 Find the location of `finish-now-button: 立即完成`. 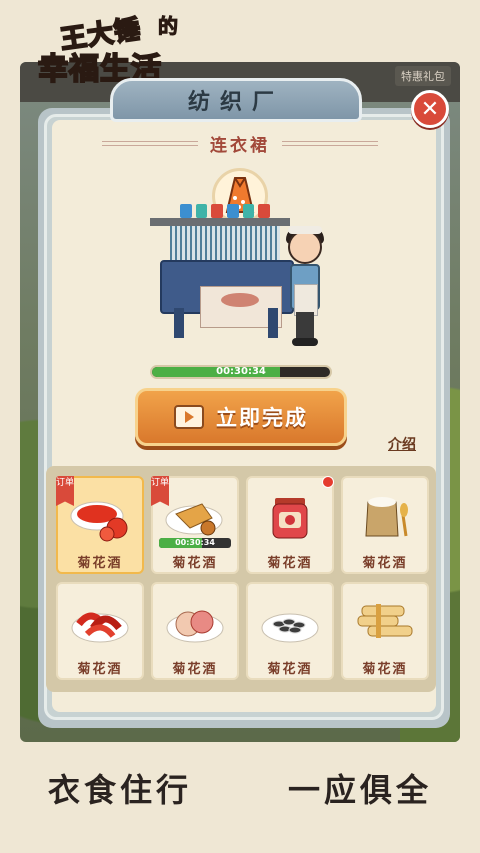

finish-now-button: 立即完成 is located at coordinates (241, 417).